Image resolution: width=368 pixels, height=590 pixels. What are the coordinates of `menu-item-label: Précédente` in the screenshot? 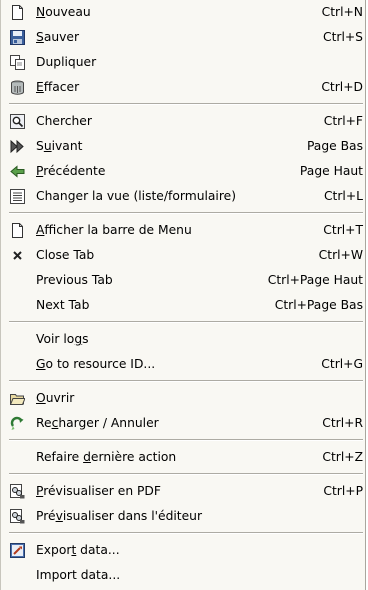 It's located at (71, 171).